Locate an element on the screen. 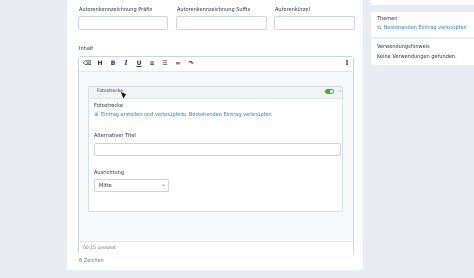 The image size is (474, 278). alt-title-input is located at coordinates (217, 149).